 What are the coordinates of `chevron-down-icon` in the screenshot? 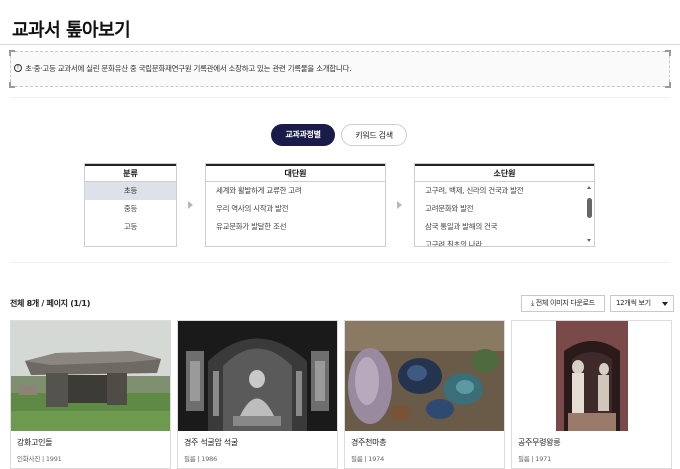 It's located at (665, 304).